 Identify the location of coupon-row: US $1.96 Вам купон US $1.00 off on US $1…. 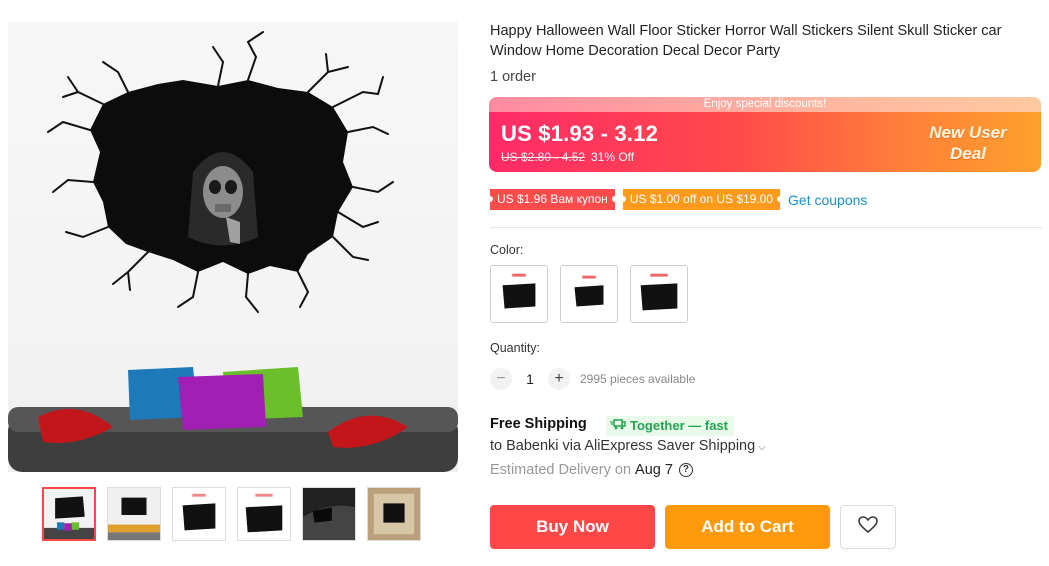
(677, 199).